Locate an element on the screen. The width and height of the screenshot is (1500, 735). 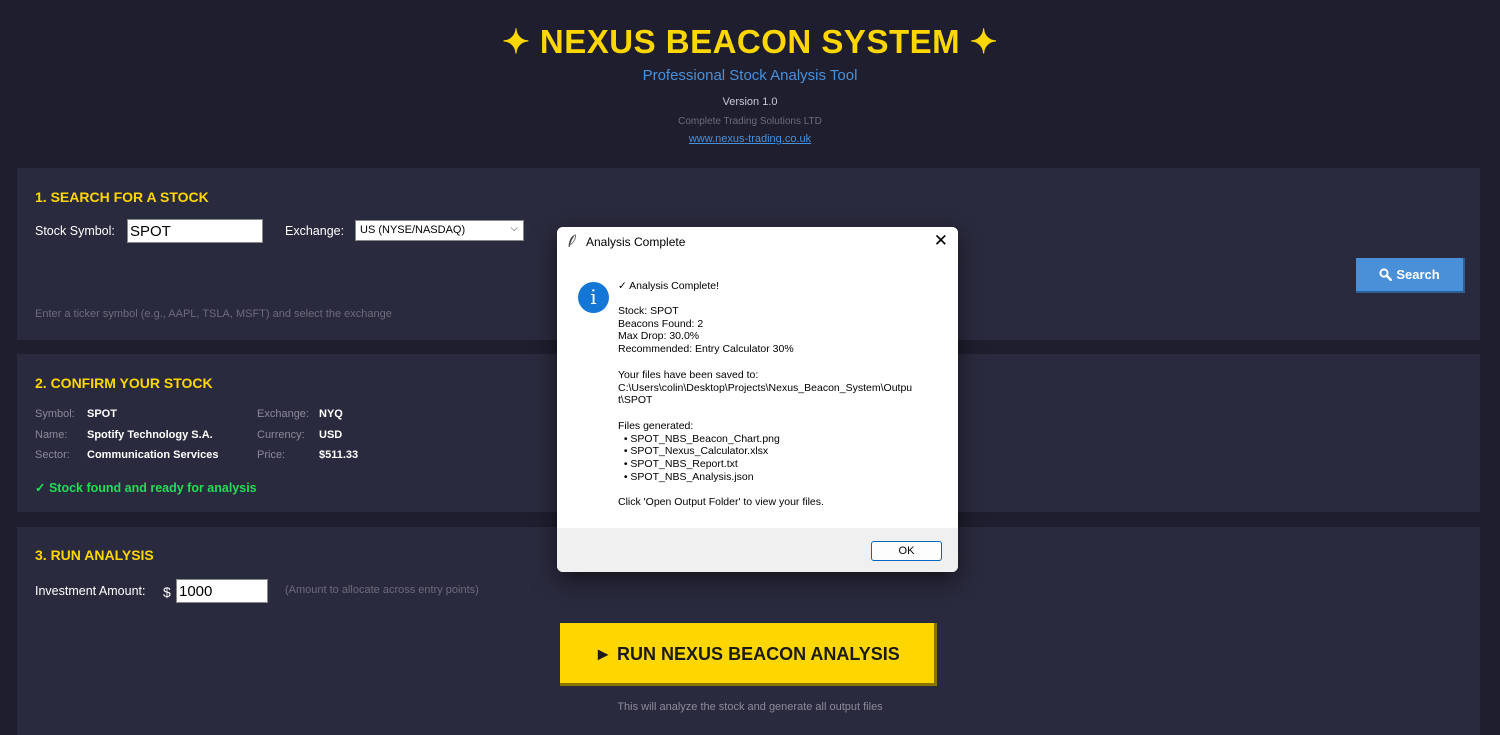
investment-amount-input is located at coordinates (222, 591).